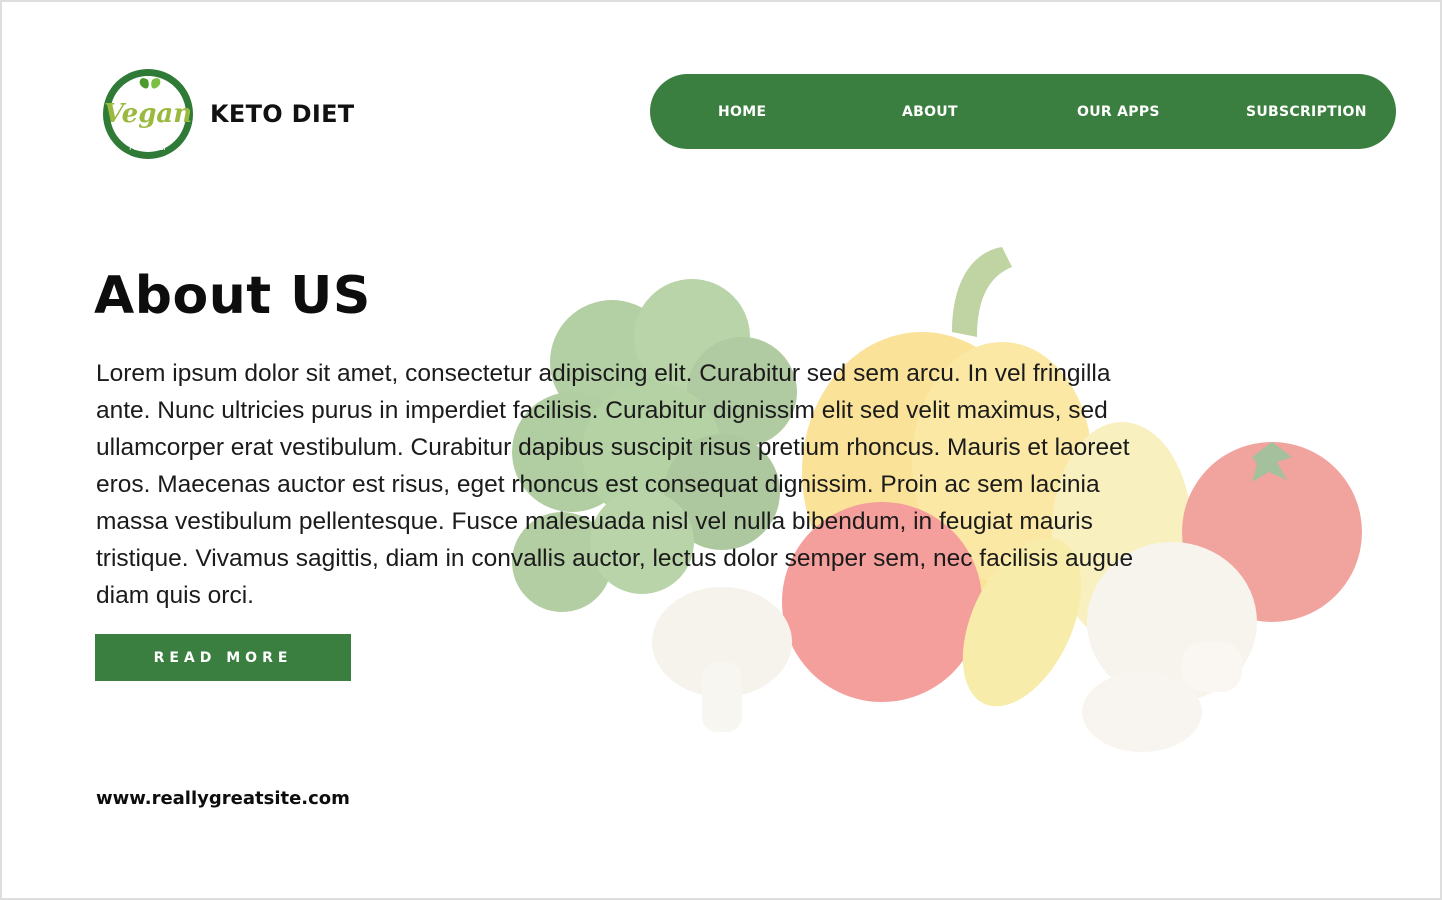  I want to click on nav-home: HOME, so click(742, 112).